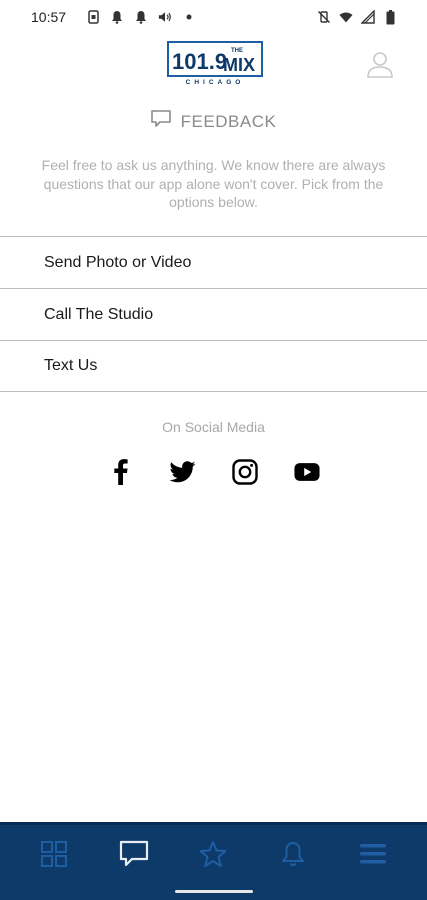 The width and height of the screenshot is (427, 900). I want to click on page-title: FEEDBACK, so click(213, 121).